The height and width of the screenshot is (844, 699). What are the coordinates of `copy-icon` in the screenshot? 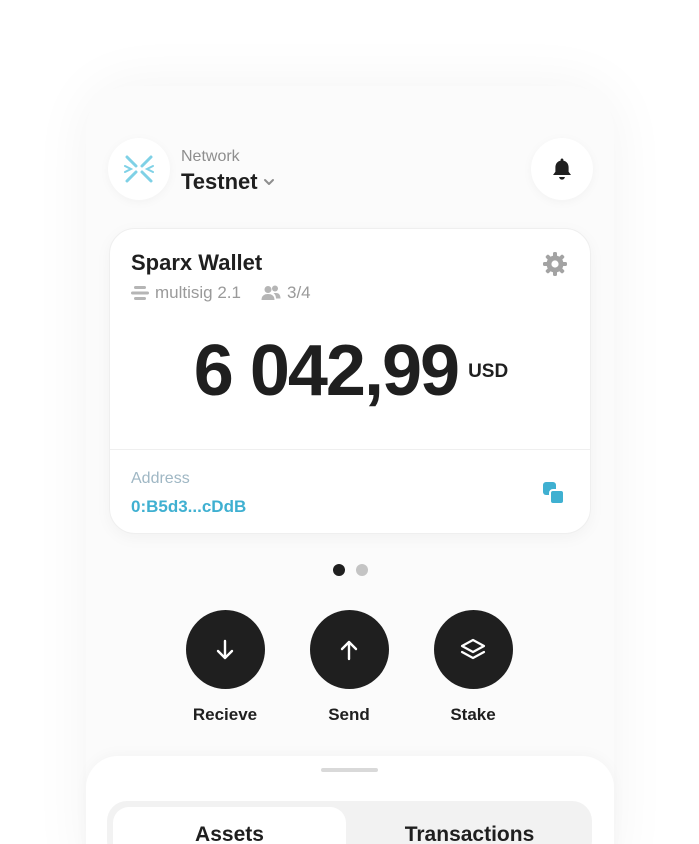 It's located at (554, 493).